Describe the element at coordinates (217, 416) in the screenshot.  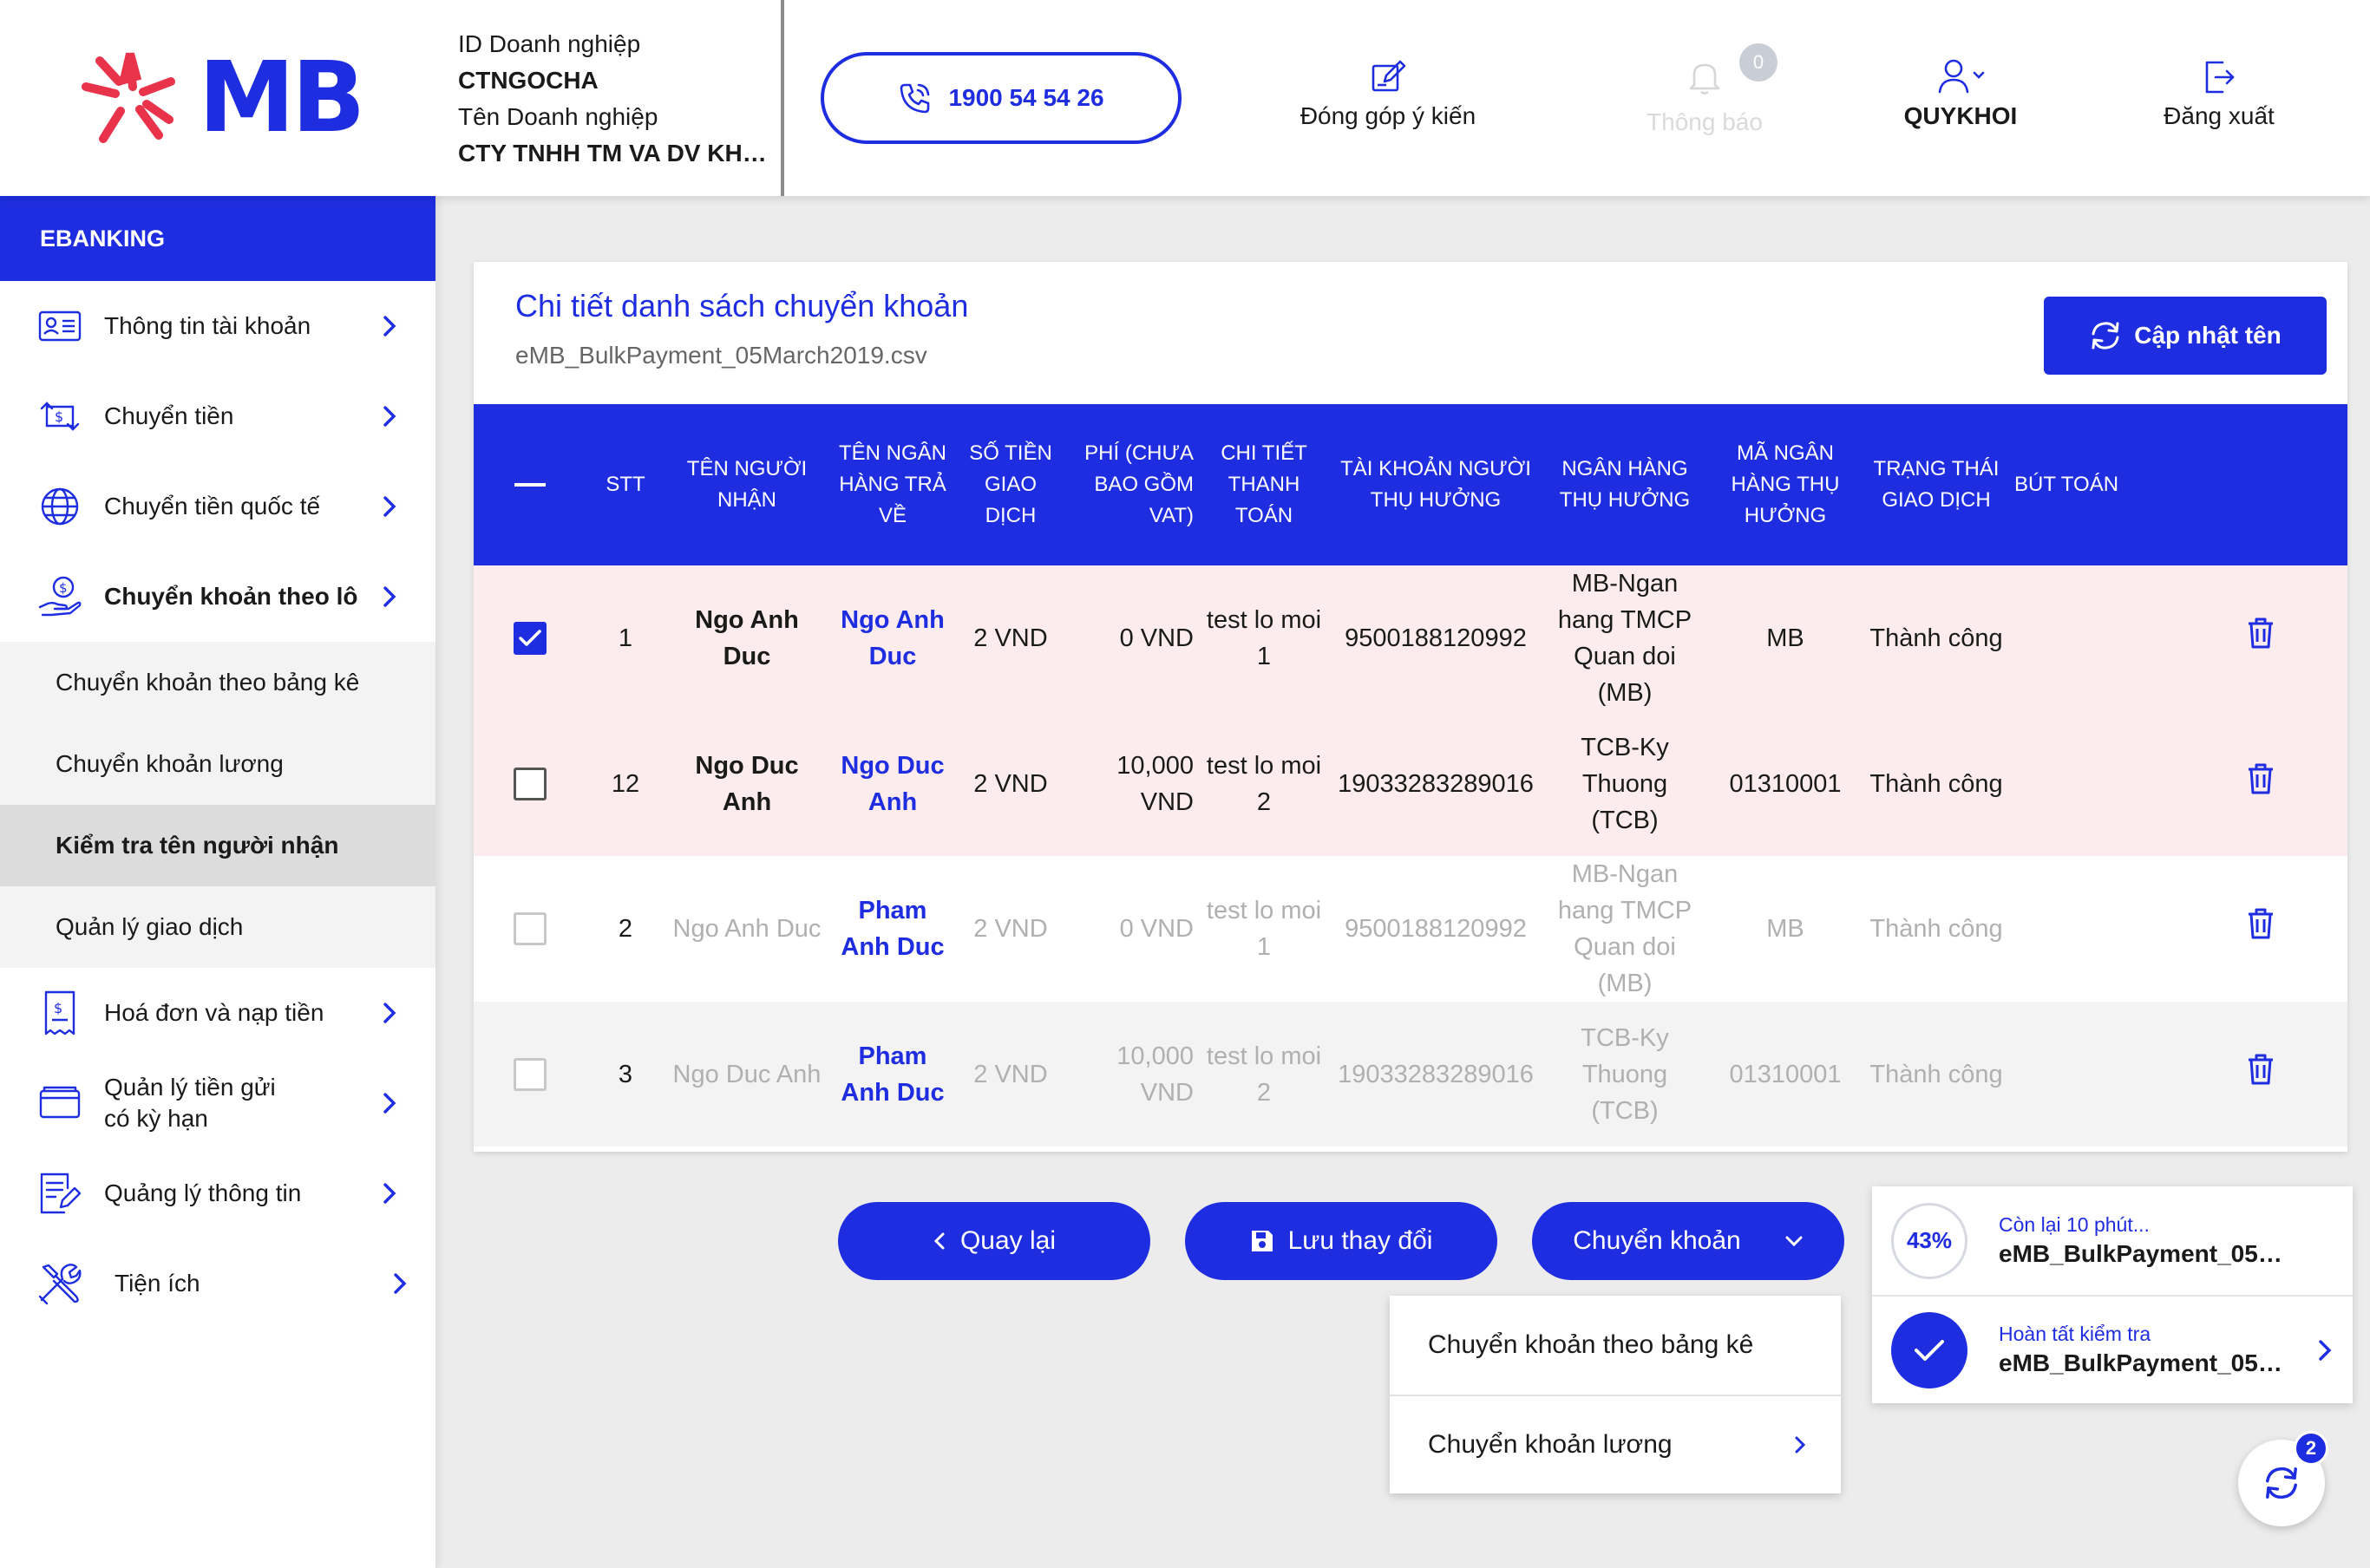
I see `sidebar-item-transfer: $ Chuyển tiền` at that location.